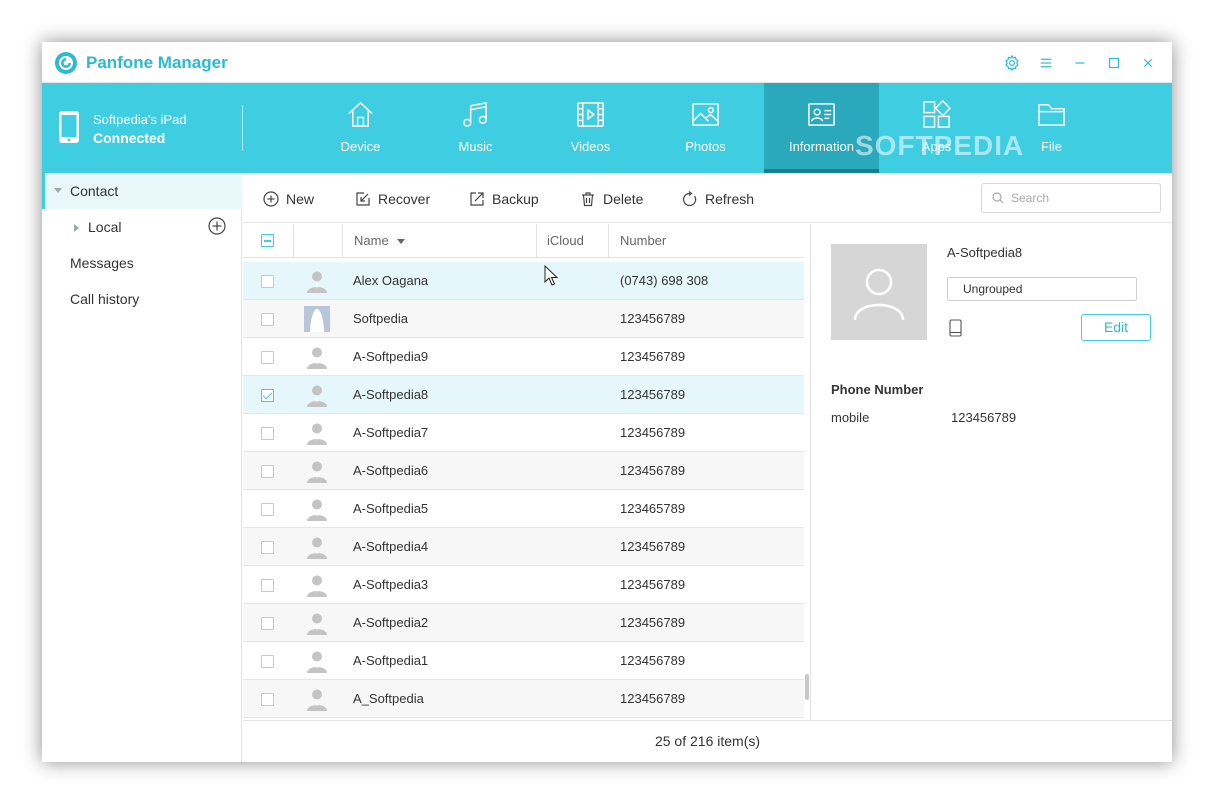 The width and height of the screenshot is (1214, 804). I want to click on person-icon, so click(879, 294).